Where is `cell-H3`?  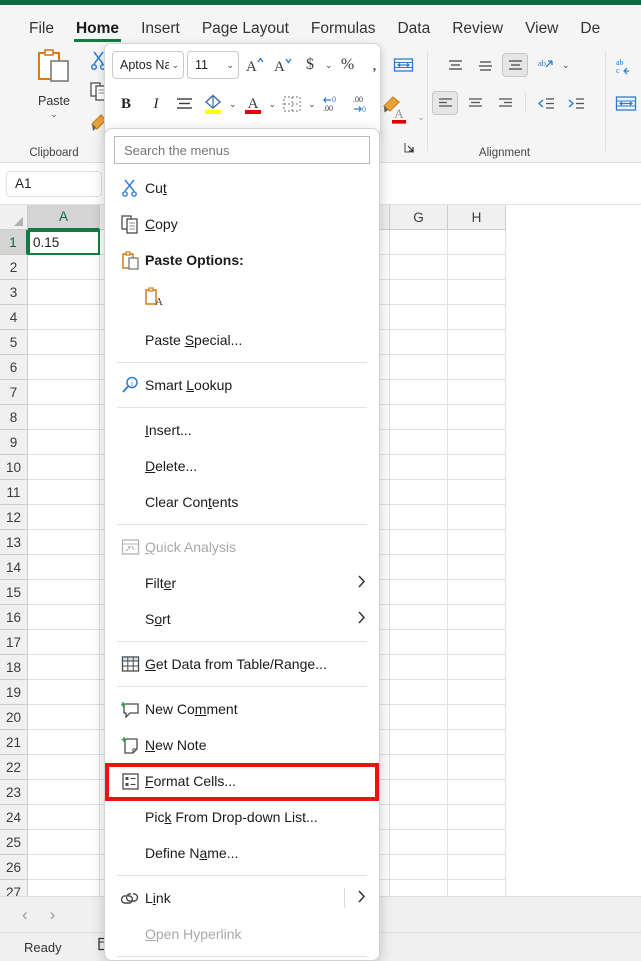
cell-H3 is located at coordinates (477, 292).